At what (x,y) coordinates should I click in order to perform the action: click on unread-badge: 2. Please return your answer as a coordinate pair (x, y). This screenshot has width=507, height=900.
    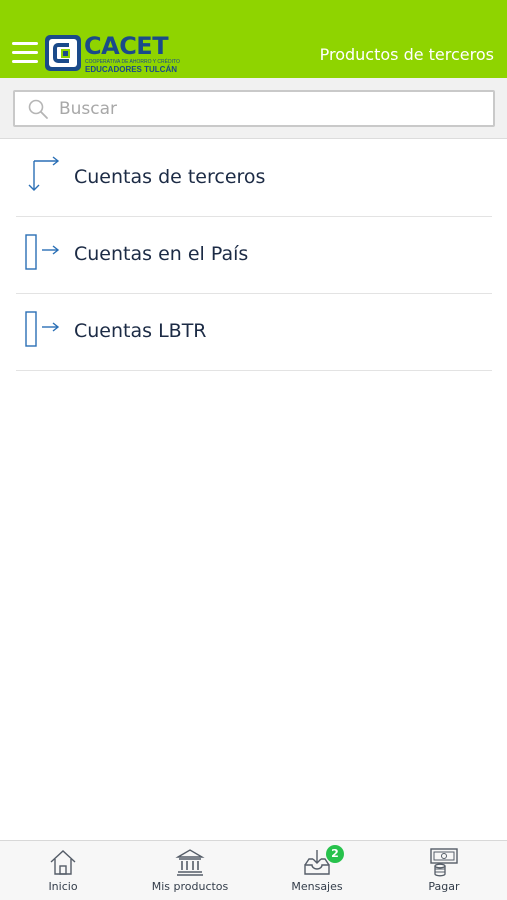
    Looking at the image, I should click on (335, 854).